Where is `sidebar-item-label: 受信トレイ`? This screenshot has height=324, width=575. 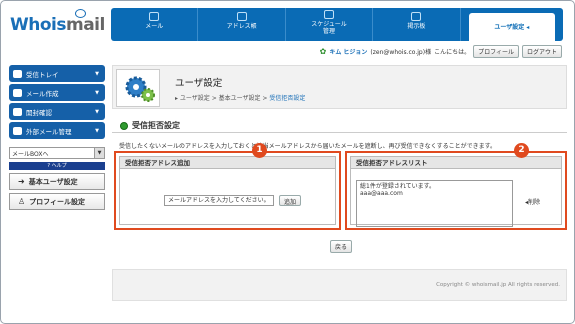 sidebar-item-label: 受信トレイ is located at coordinates (42, 74).